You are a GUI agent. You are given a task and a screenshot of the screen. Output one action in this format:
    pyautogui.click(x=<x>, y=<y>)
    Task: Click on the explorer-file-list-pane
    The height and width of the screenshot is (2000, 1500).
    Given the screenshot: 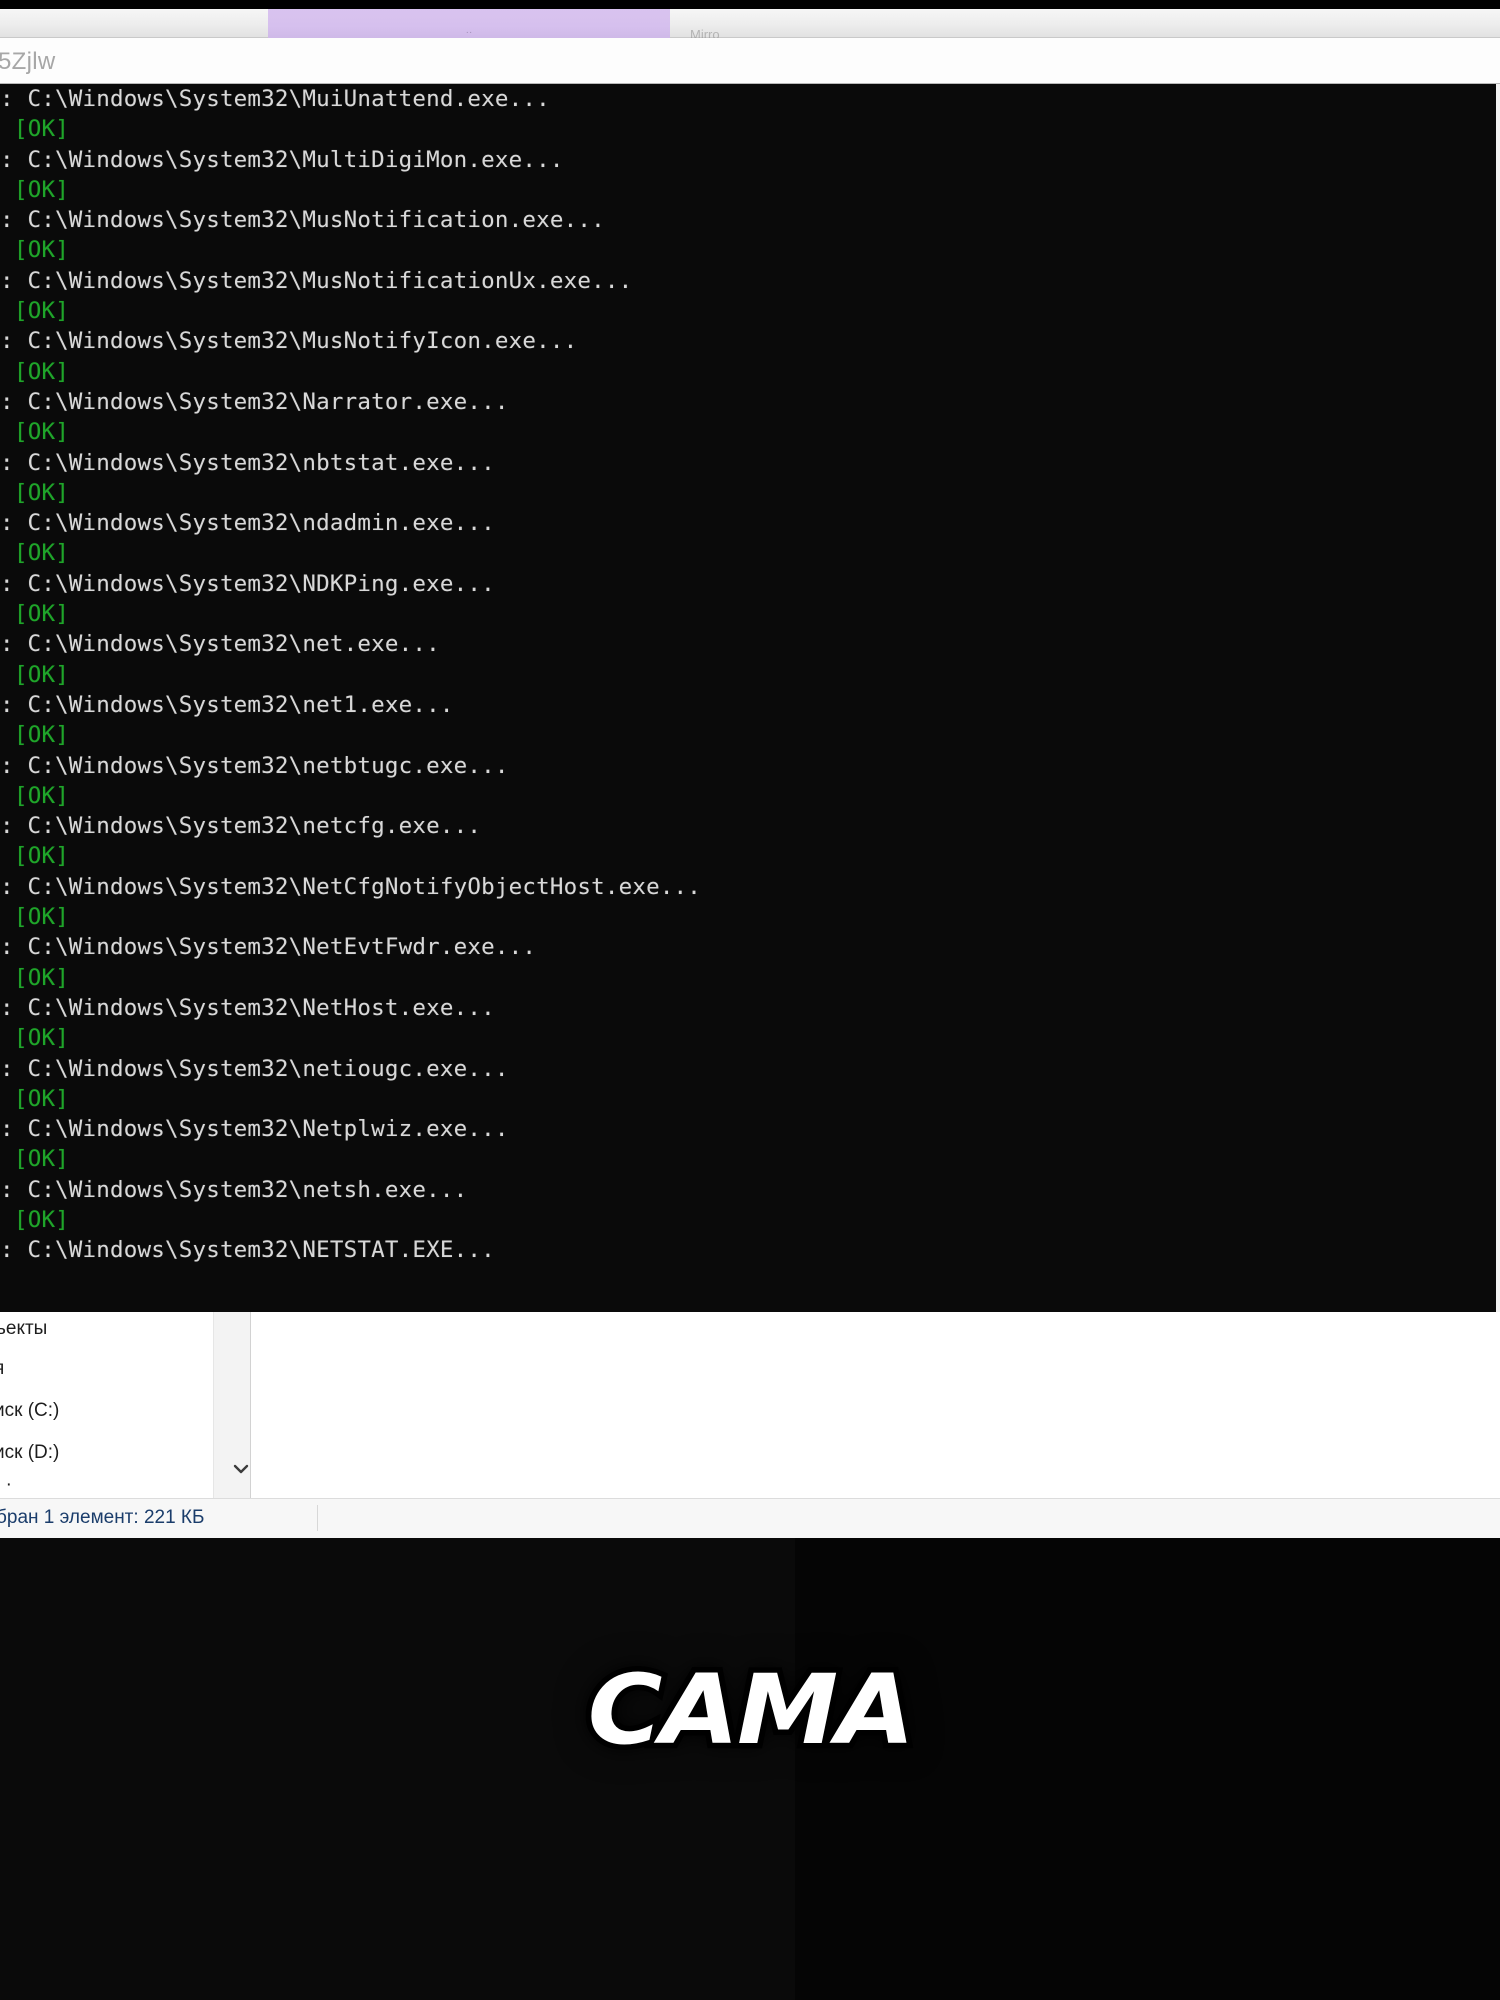 What is the action you would take?
    pyautogui.click(x=875, y=1405)
    